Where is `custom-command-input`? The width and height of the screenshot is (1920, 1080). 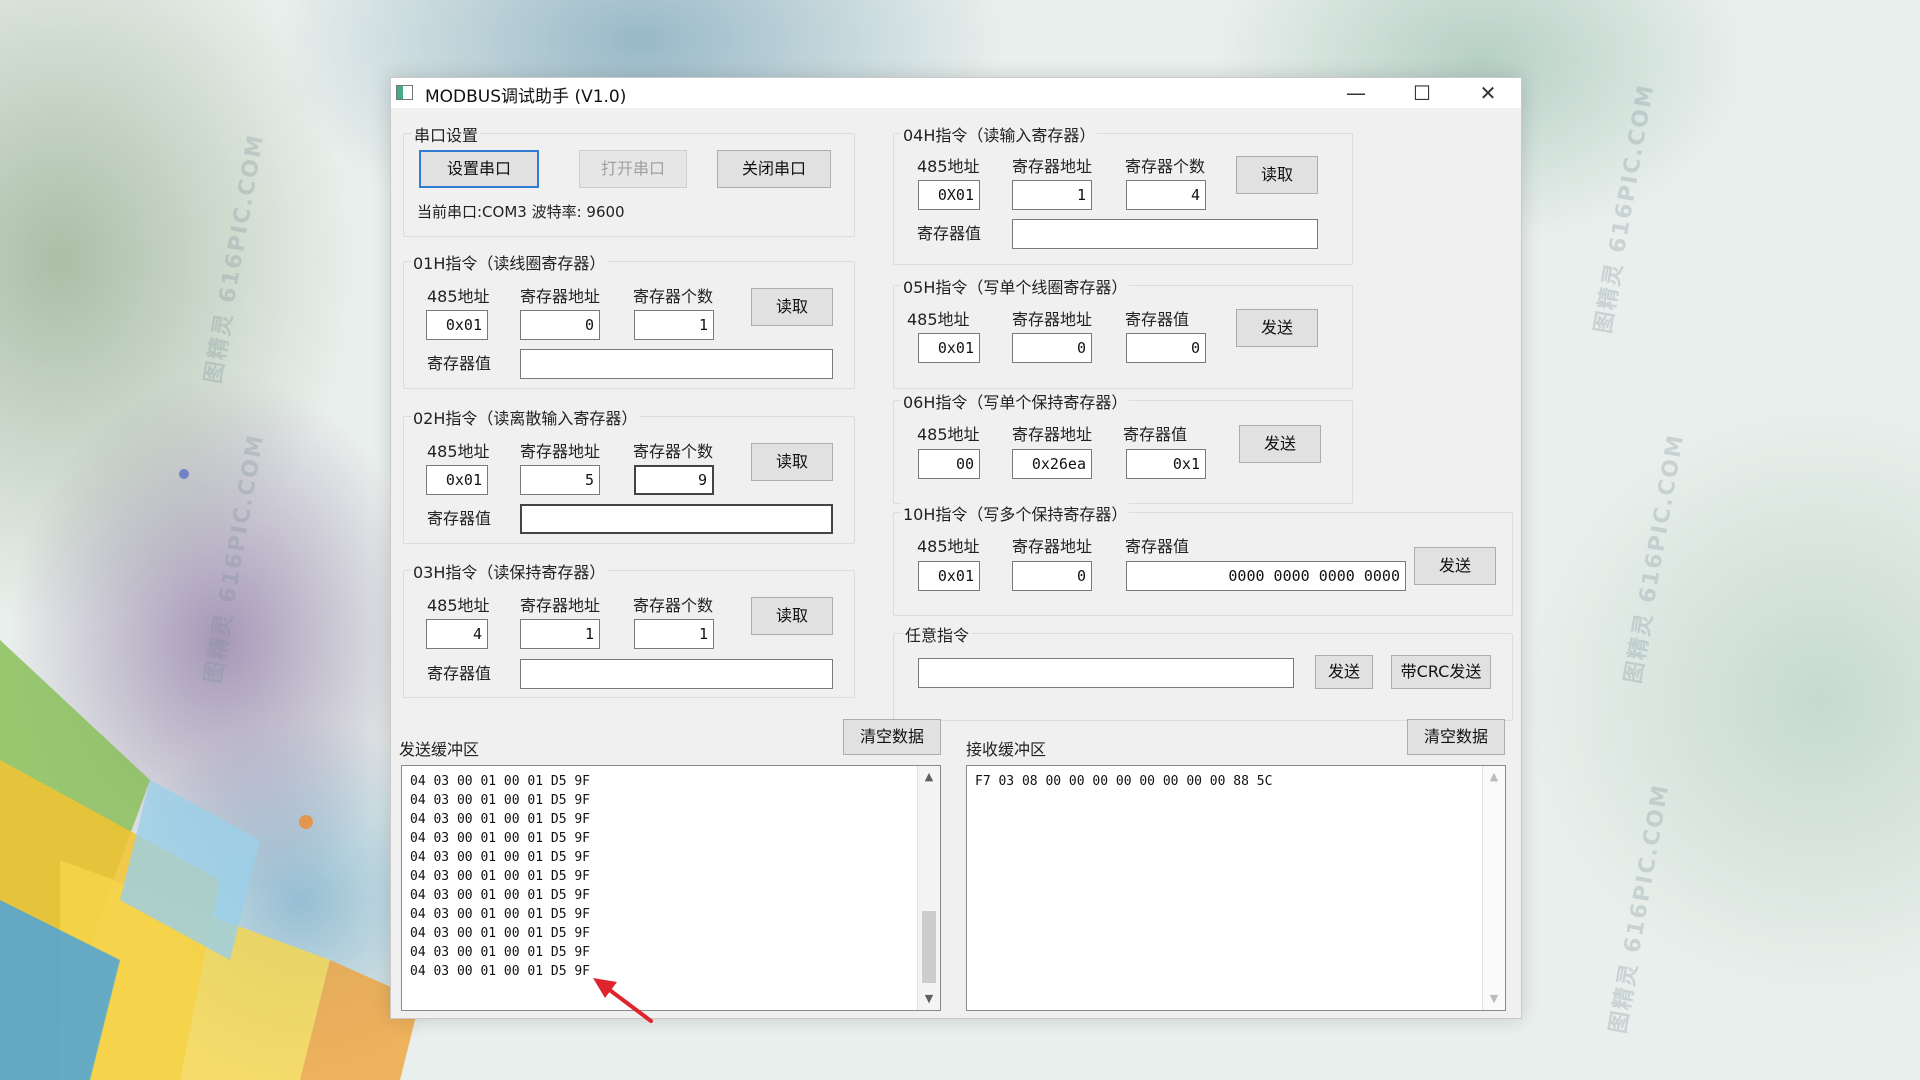 custom-command-input is located at coordinates (1106, 673).